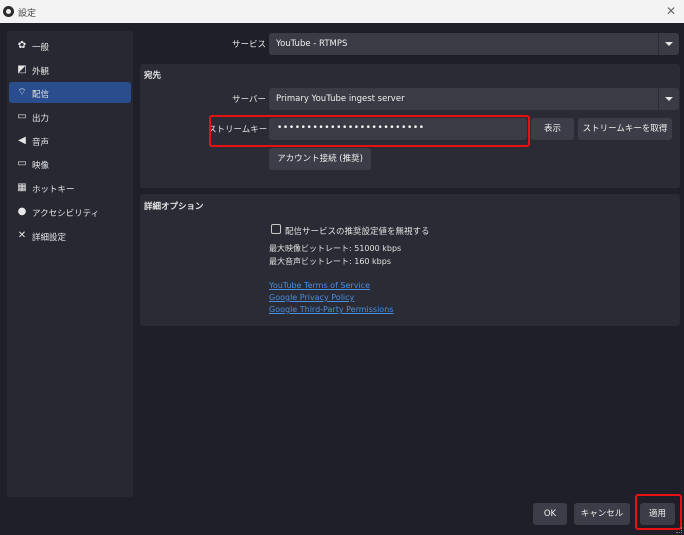 This screenshot has width=684, height=535. Describe the element at coordinates (41, 119) in the screenshot. I see `sidebar-item-label: 出力` at that location.